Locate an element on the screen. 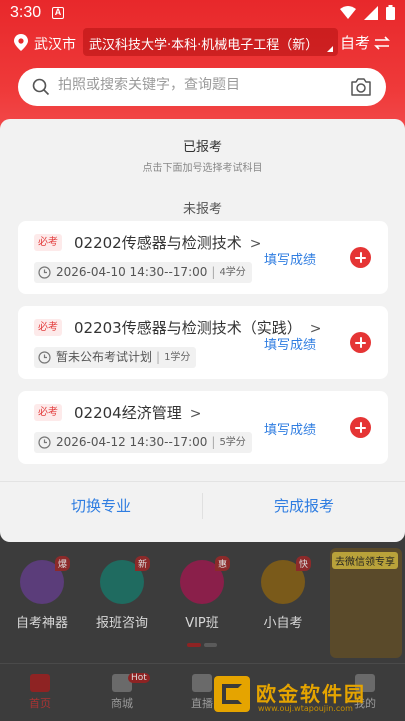 Image resolution: width=405 pixels, height=721 pixels. course-name: 02204经济管理 is located at coordinates (128, 413).